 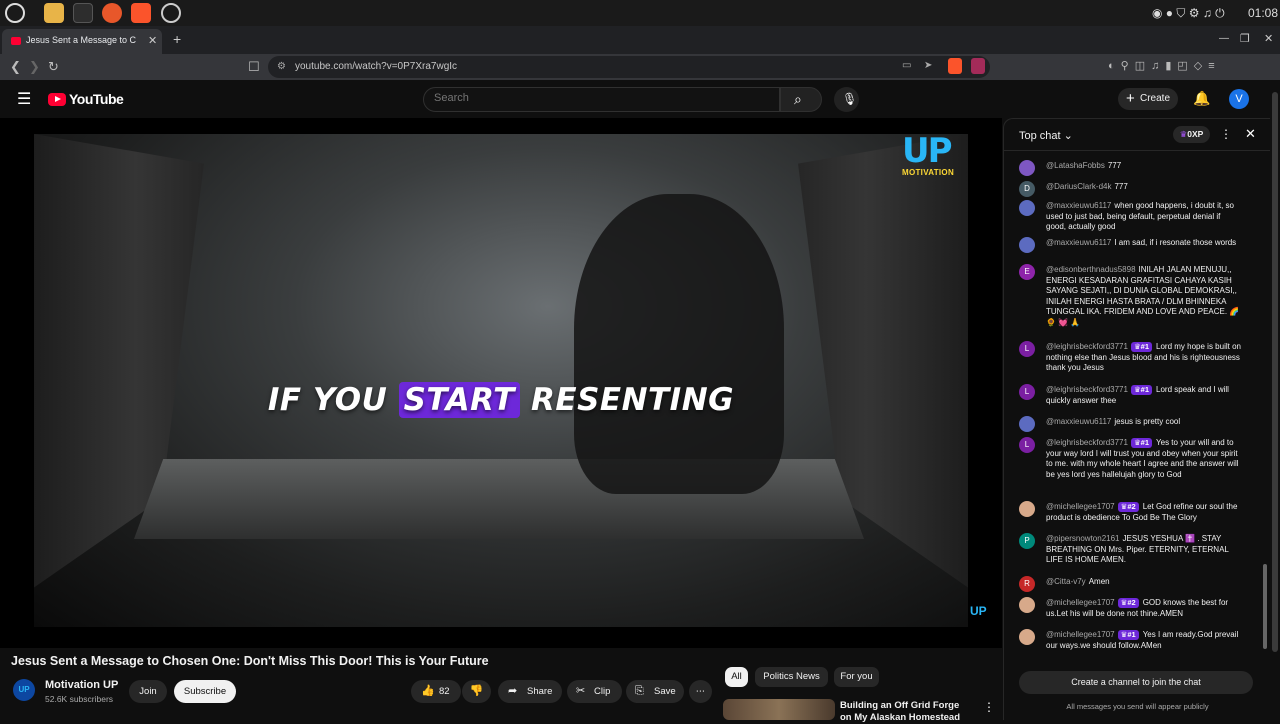 What do you see at coordinates (1091, 269) in the screenshot?
I see `chat-author: @edisonberthnadus5898` at bounding box center [1091, 269].